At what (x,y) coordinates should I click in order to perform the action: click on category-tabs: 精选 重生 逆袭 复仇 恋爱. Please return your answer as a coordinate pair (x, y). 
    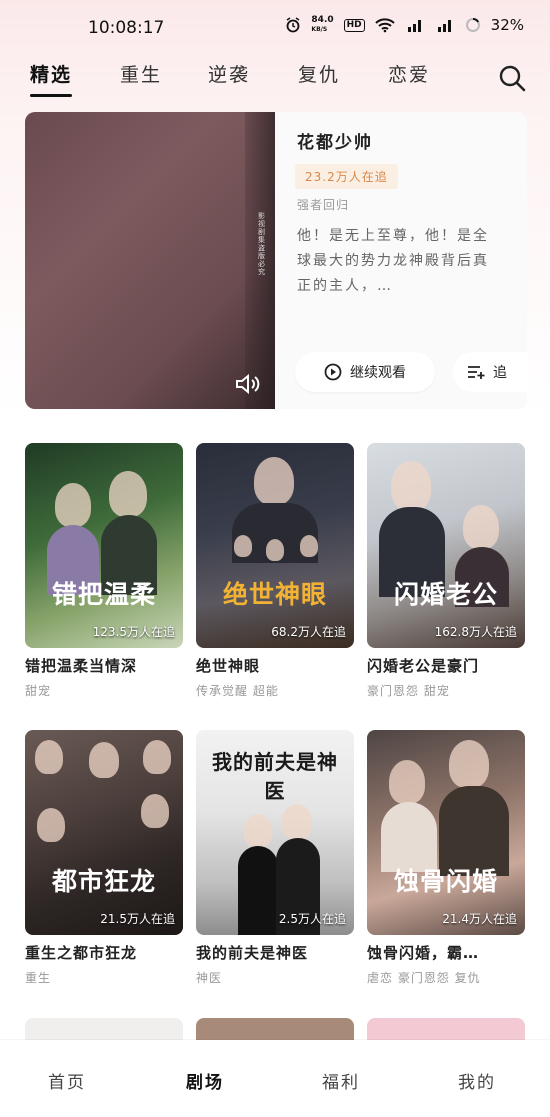
    Looking at the image, I should click on (275, 82).